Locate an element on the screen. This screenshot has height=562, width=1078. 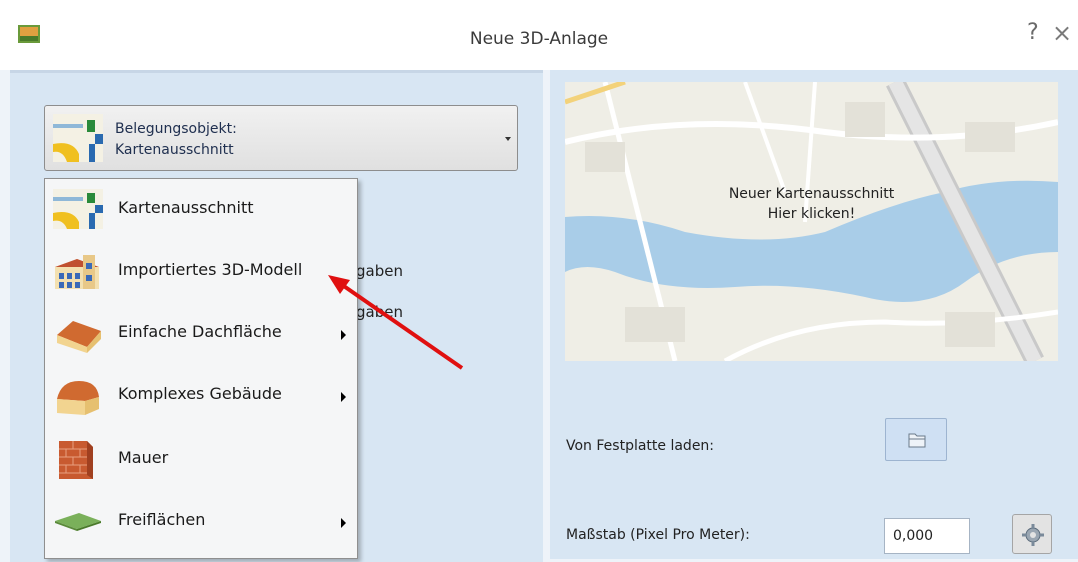
close-button: × is located at coordinates (1062, 33).